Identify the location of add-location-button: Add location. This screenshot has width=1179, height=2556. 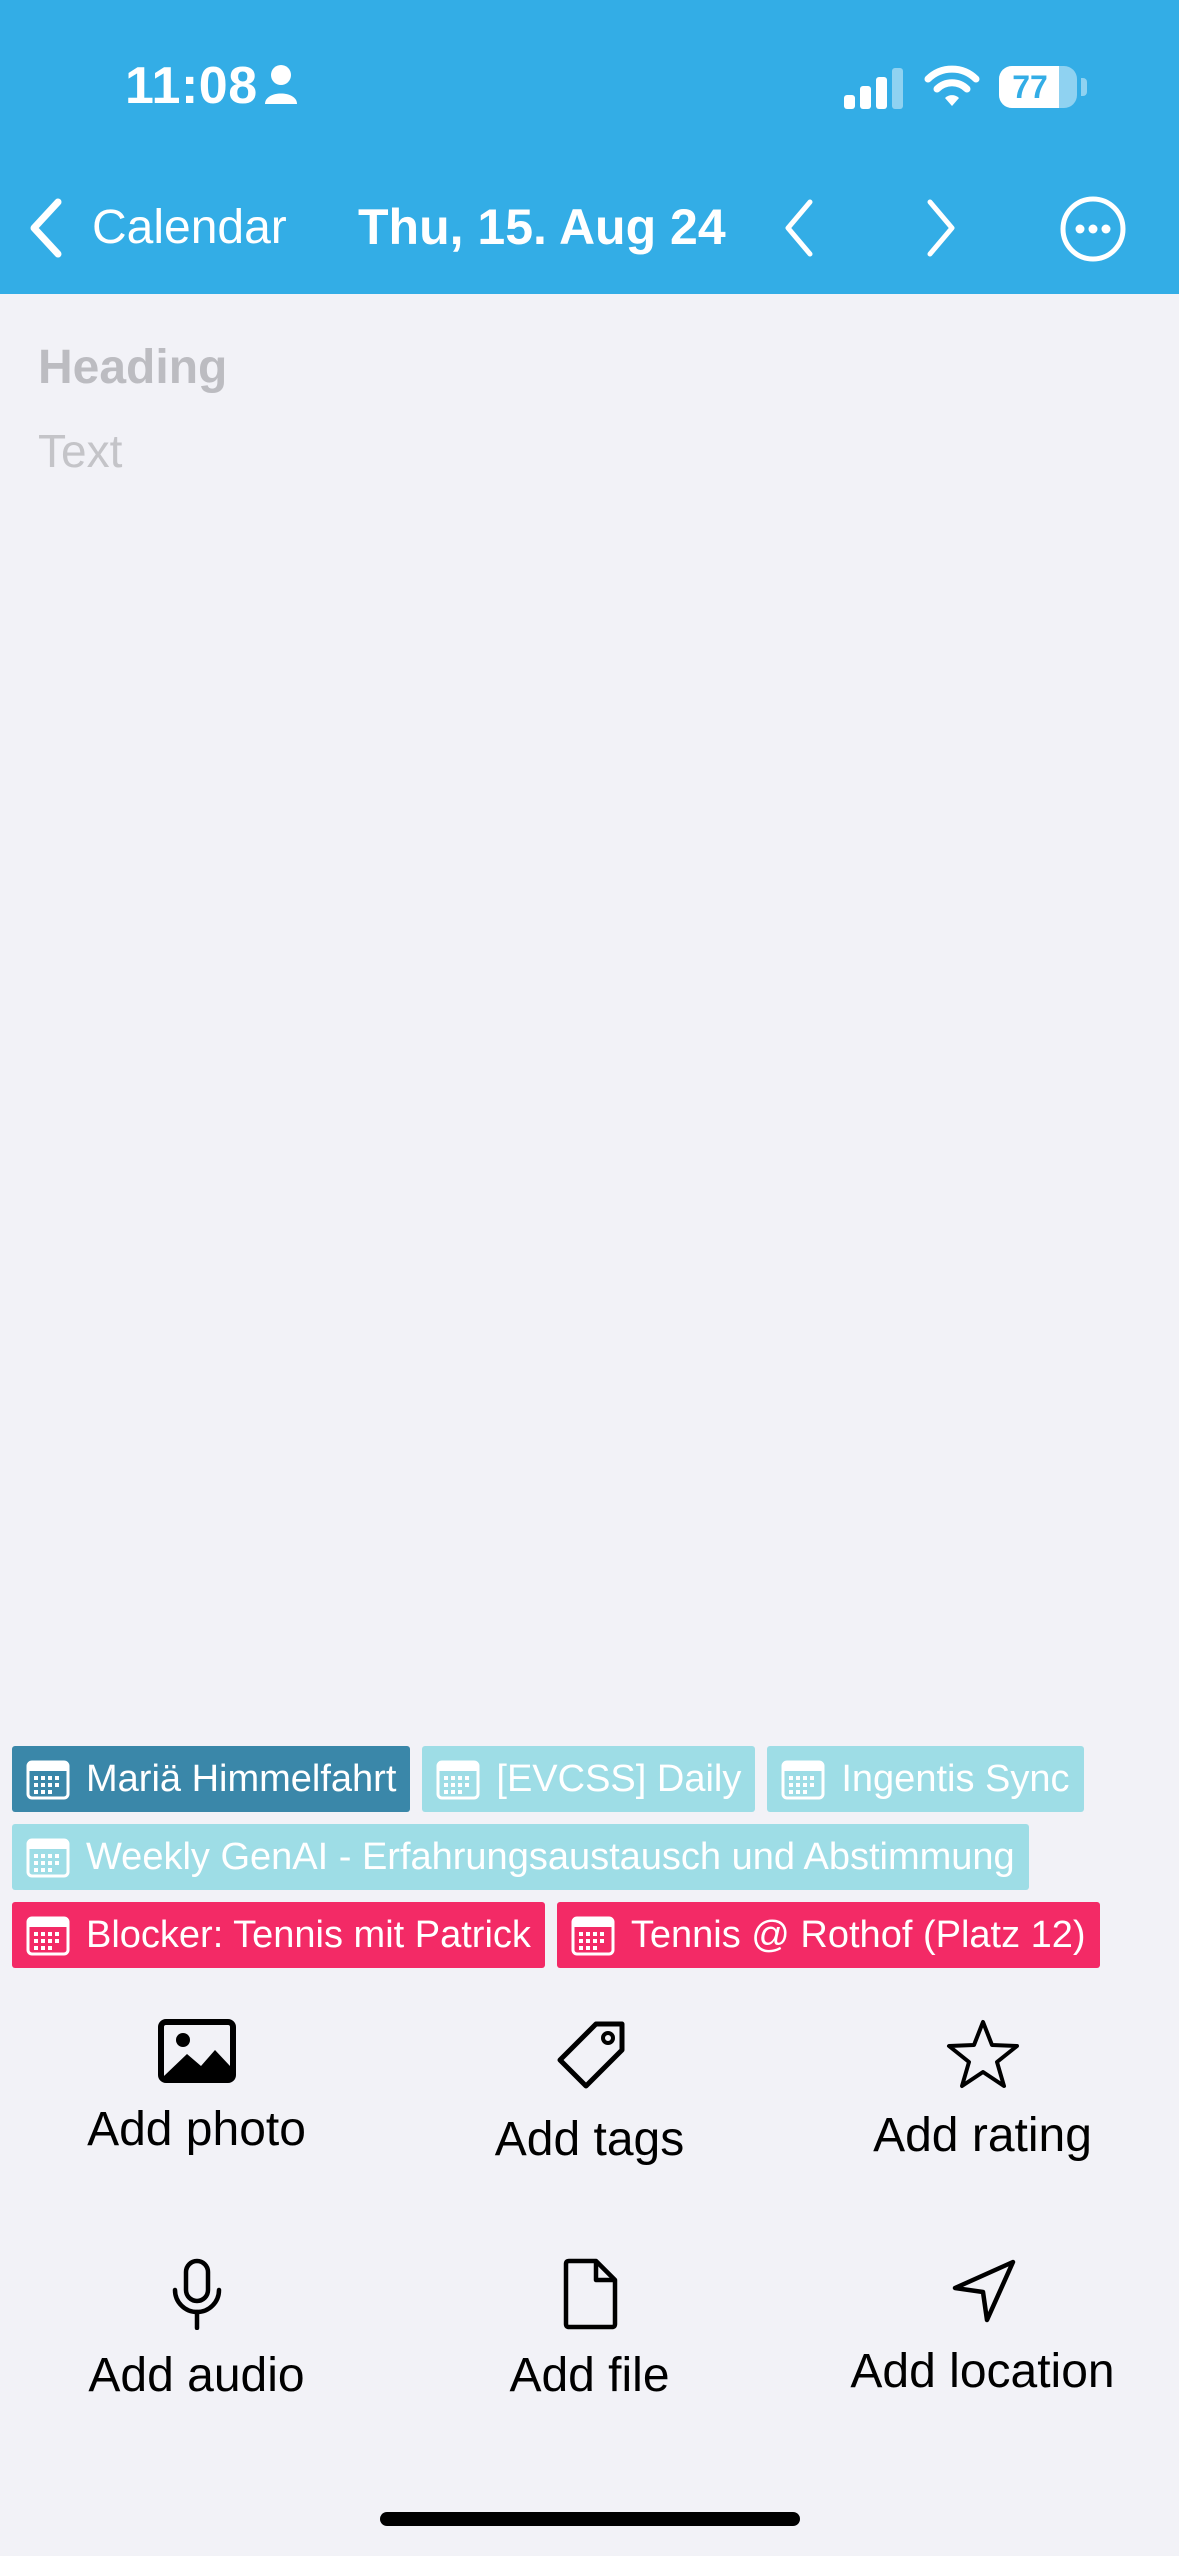
(982, 2328).